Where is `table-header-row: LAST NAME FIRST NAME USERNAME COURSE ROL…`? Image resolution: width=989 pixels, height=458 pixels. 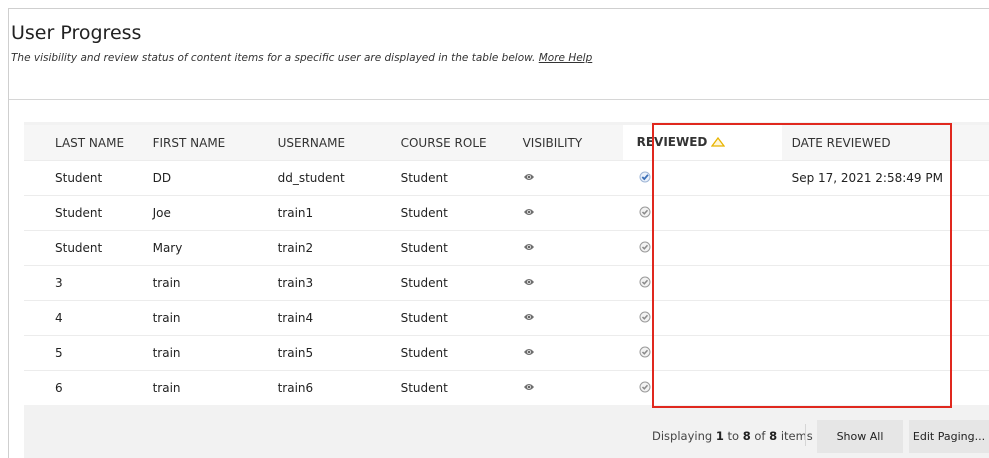
table-header-row: LAST NAME FIRST NAME USERNAME COURSE ROL… is located at coordinates (506, 143).